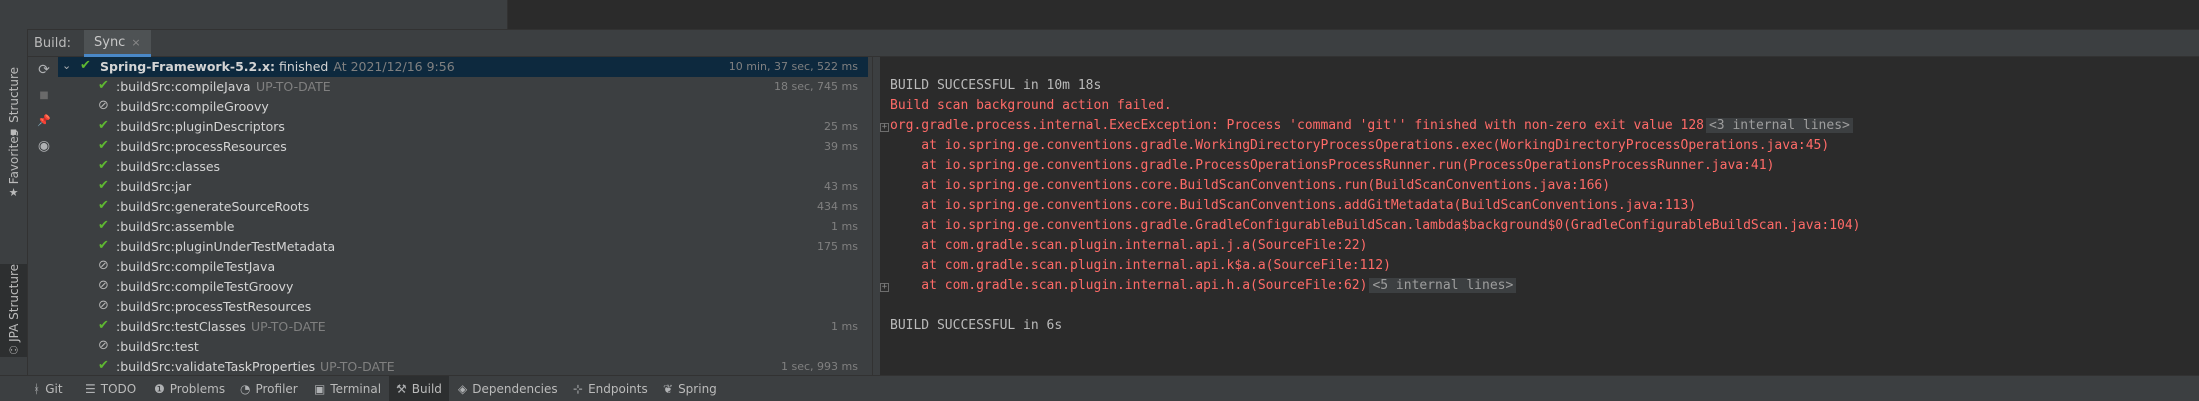 The width and height of the screenshot is (2199, 401). I want to click on task-label: :buildSrc:validateTaskProperties, so click(216, 366).